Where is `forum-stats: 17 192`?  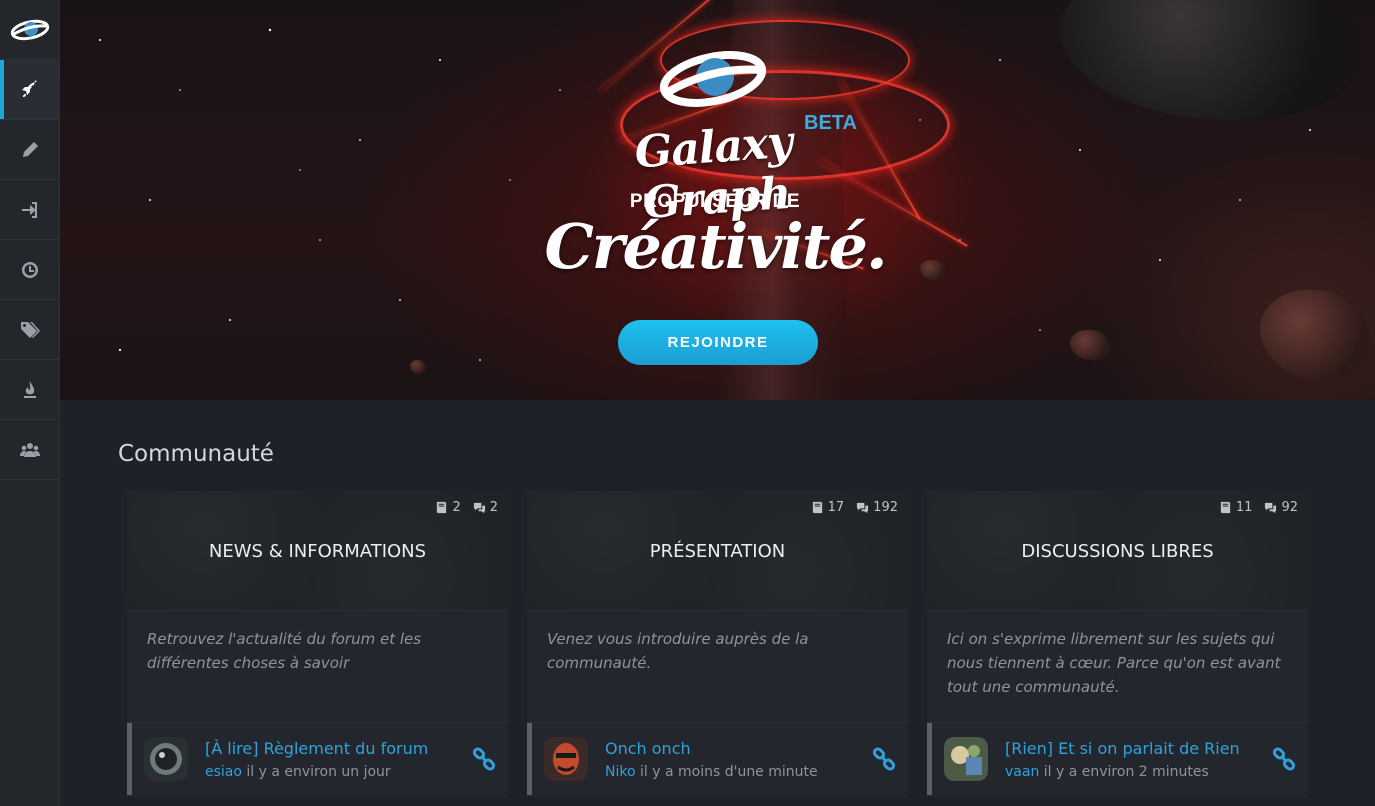
forum-stats: 17 192 is located at coordinates (854, 507).